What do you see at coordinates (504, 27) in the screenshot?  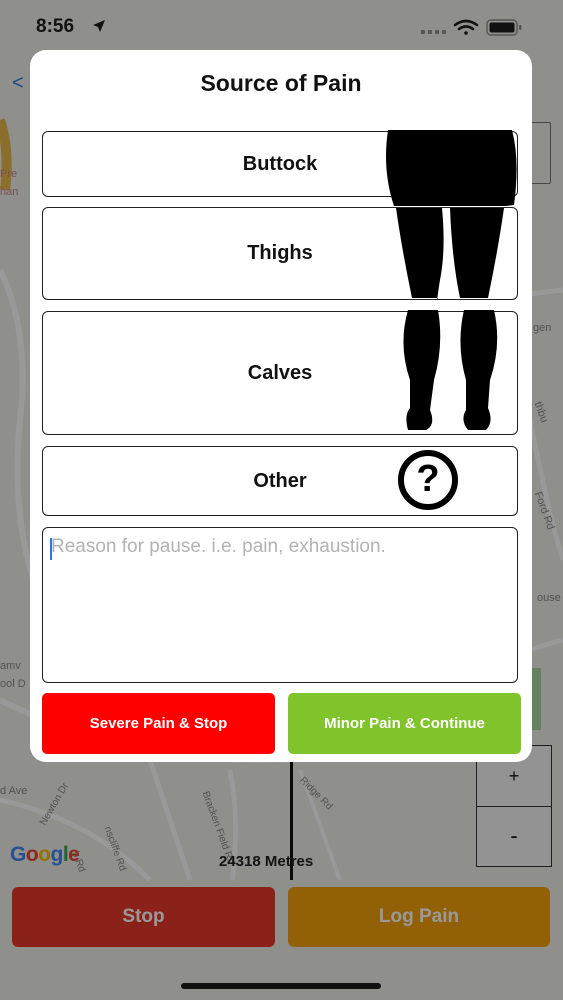 I see `battery-icon` at bounding box center [504, 27].